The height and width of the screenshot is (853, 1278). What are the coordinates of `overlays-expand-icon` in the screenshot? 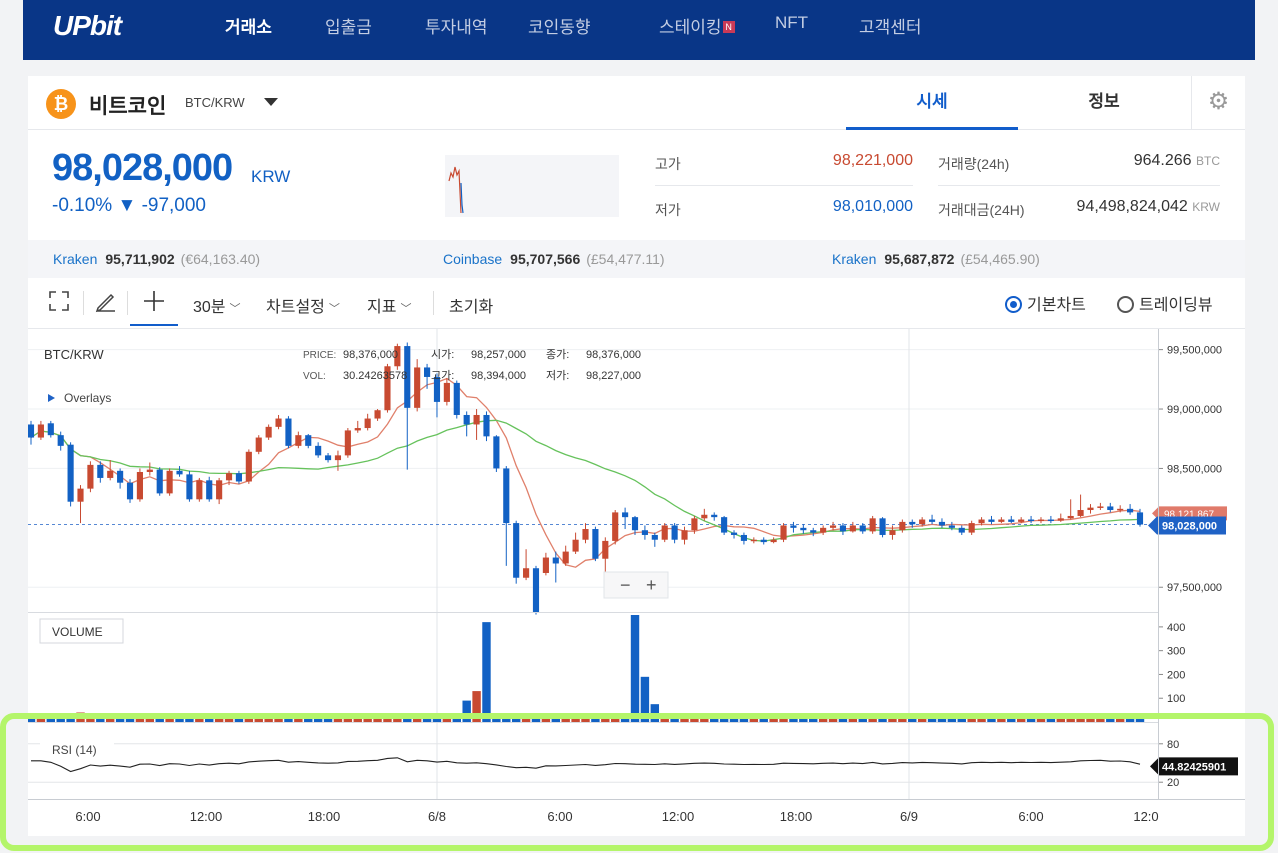 It's located at (51, 398).